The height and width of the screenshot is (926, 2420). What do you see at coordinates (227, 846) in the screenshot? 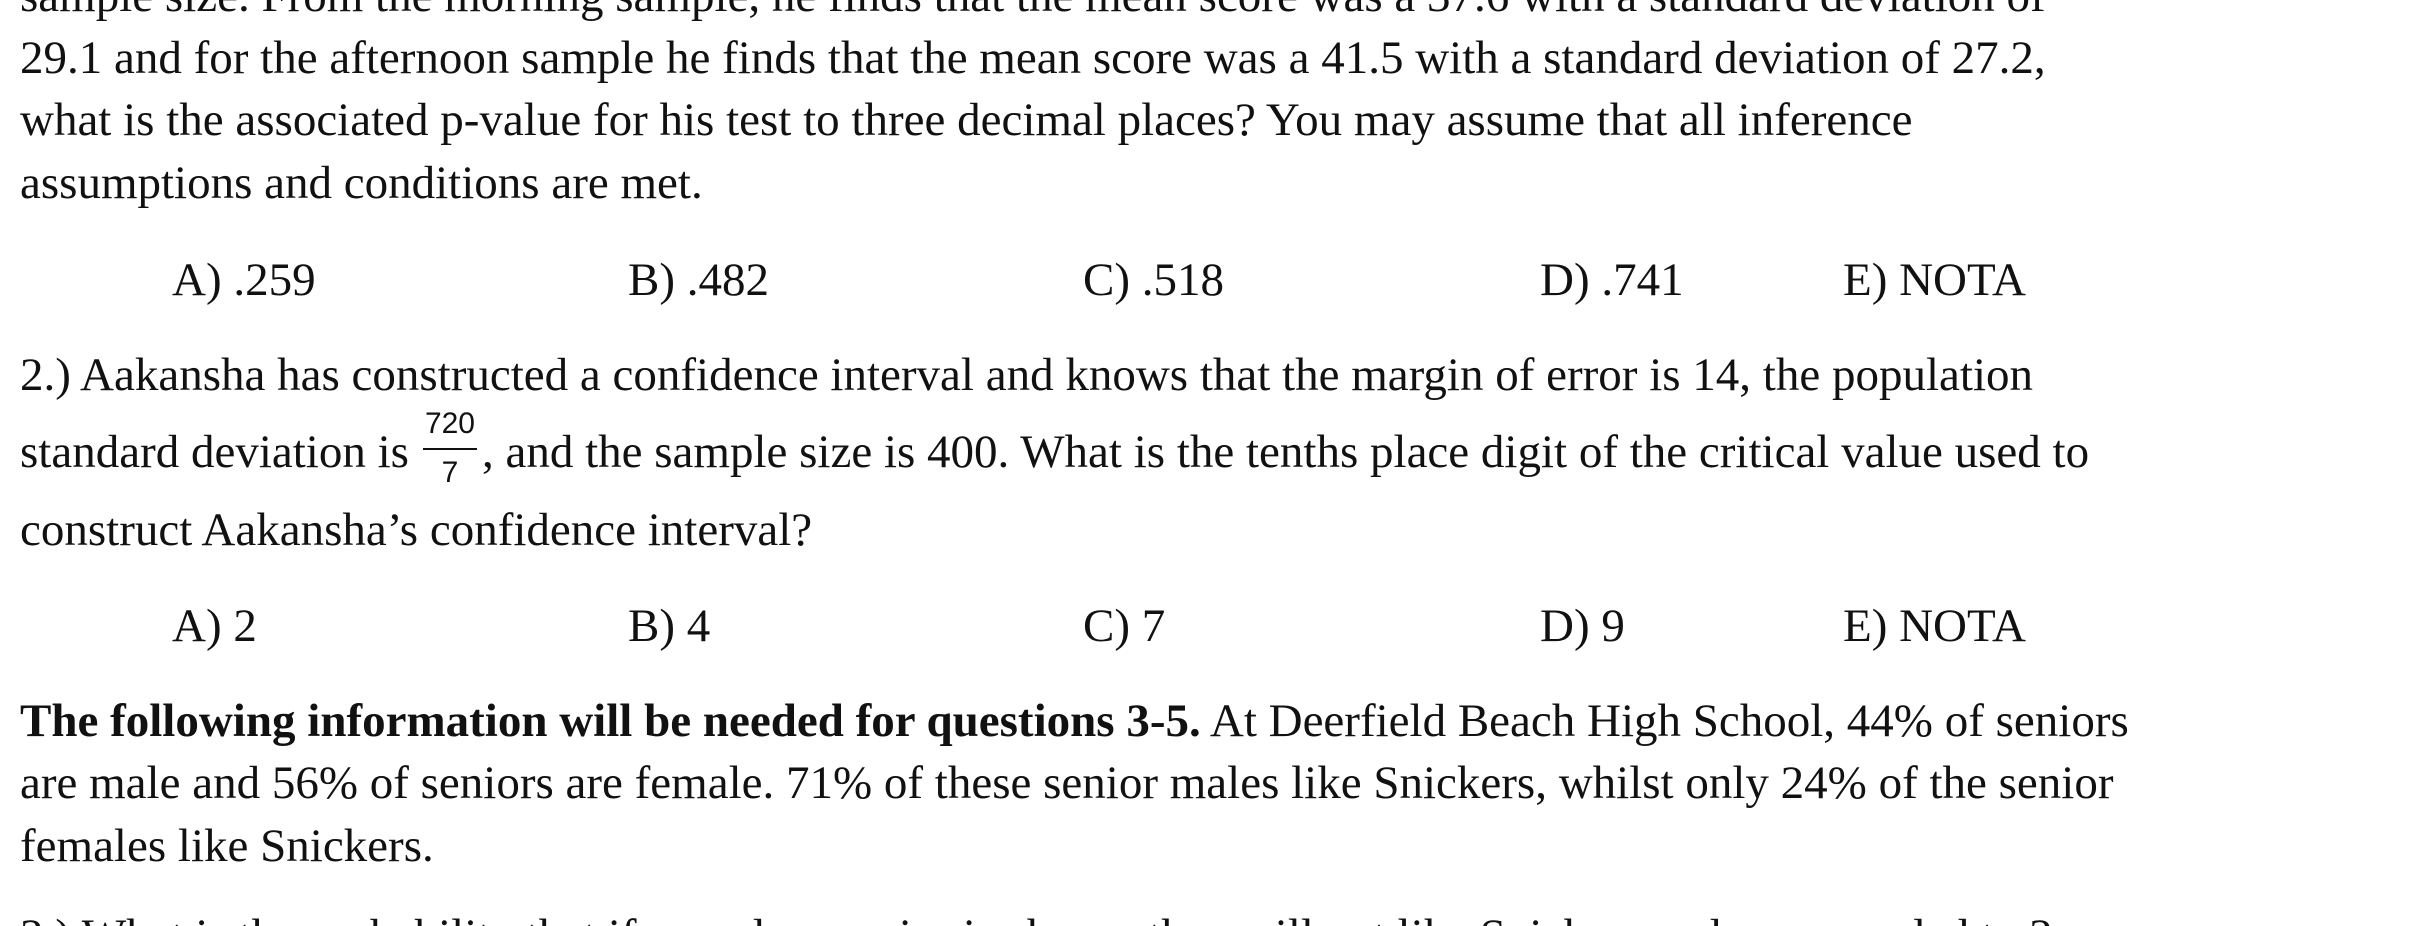
I see `shared-info-line-3: females like Snickers.` at bounding box center [227, 846].